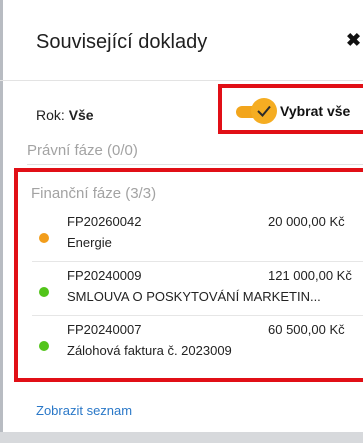 The height and width of the screenshot is (443, 363). Describe the element at coordinates (190, 236) in the screenshot. I see `document-item: FP20260042 20 000,00 Kč Energie` at that location.